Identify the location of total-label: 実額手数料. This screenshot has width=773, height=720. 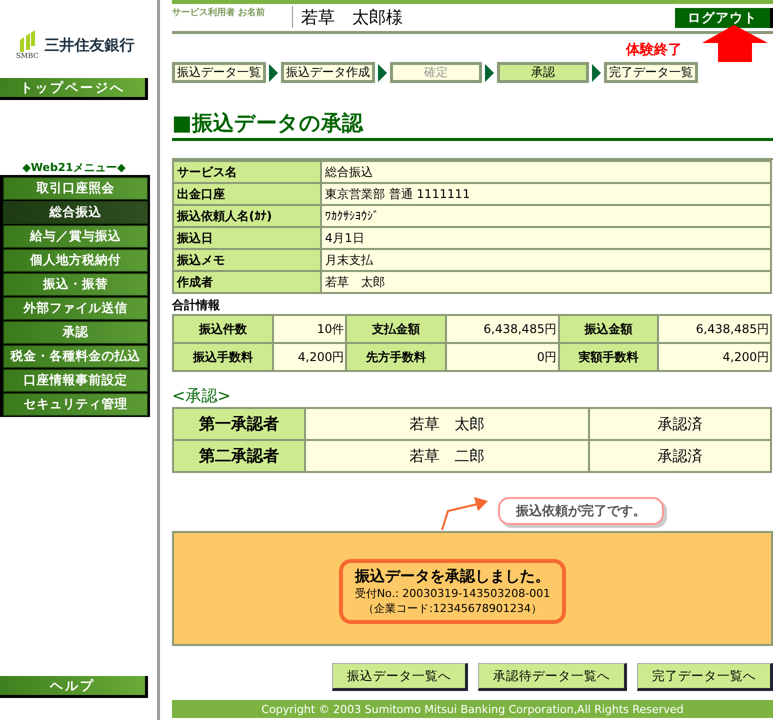
(608, 357).